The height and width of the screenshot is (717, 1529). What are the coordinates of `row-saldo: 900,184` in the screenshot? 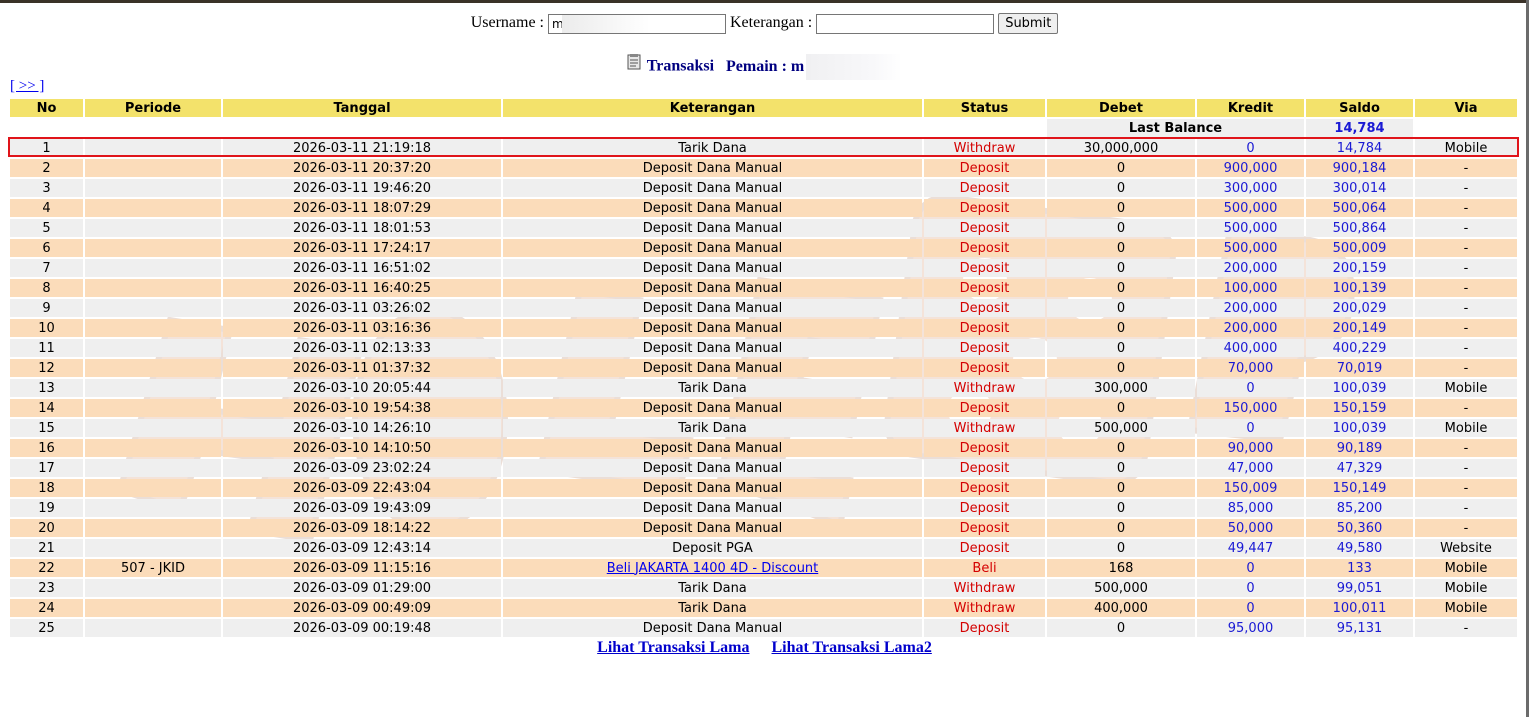 It's located at (1359, 168).